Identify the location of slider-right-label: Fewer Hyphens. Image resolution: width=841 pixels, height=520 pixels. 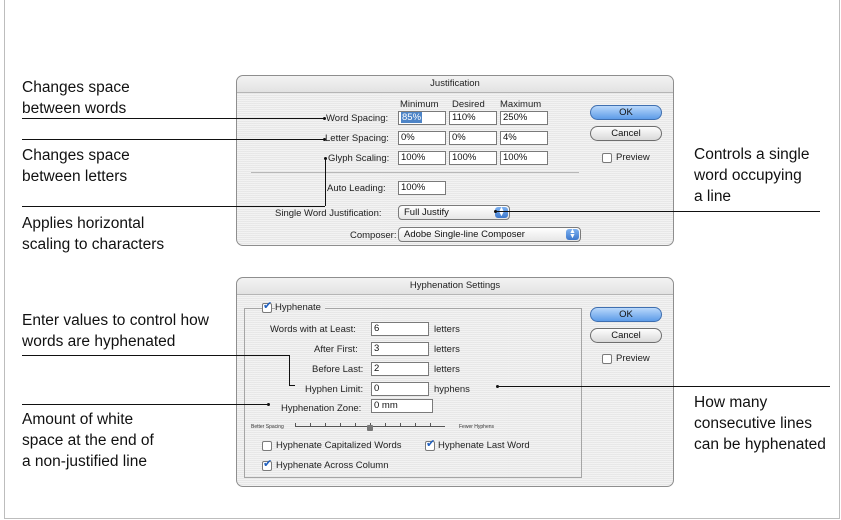
(477, 427).